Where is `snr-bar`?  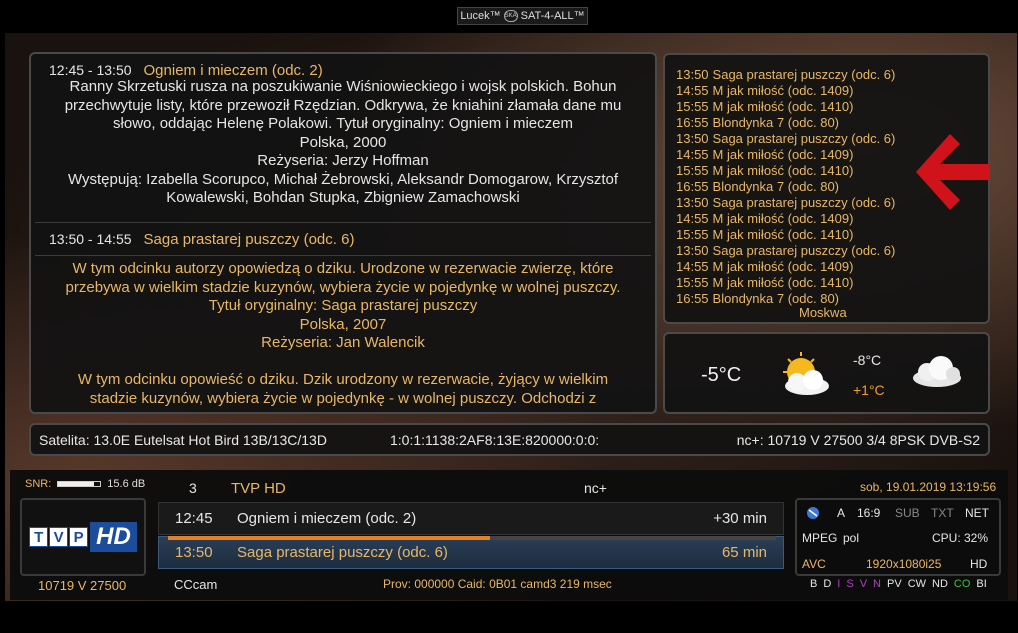
snr-bar is located at coordinates (79, 484).